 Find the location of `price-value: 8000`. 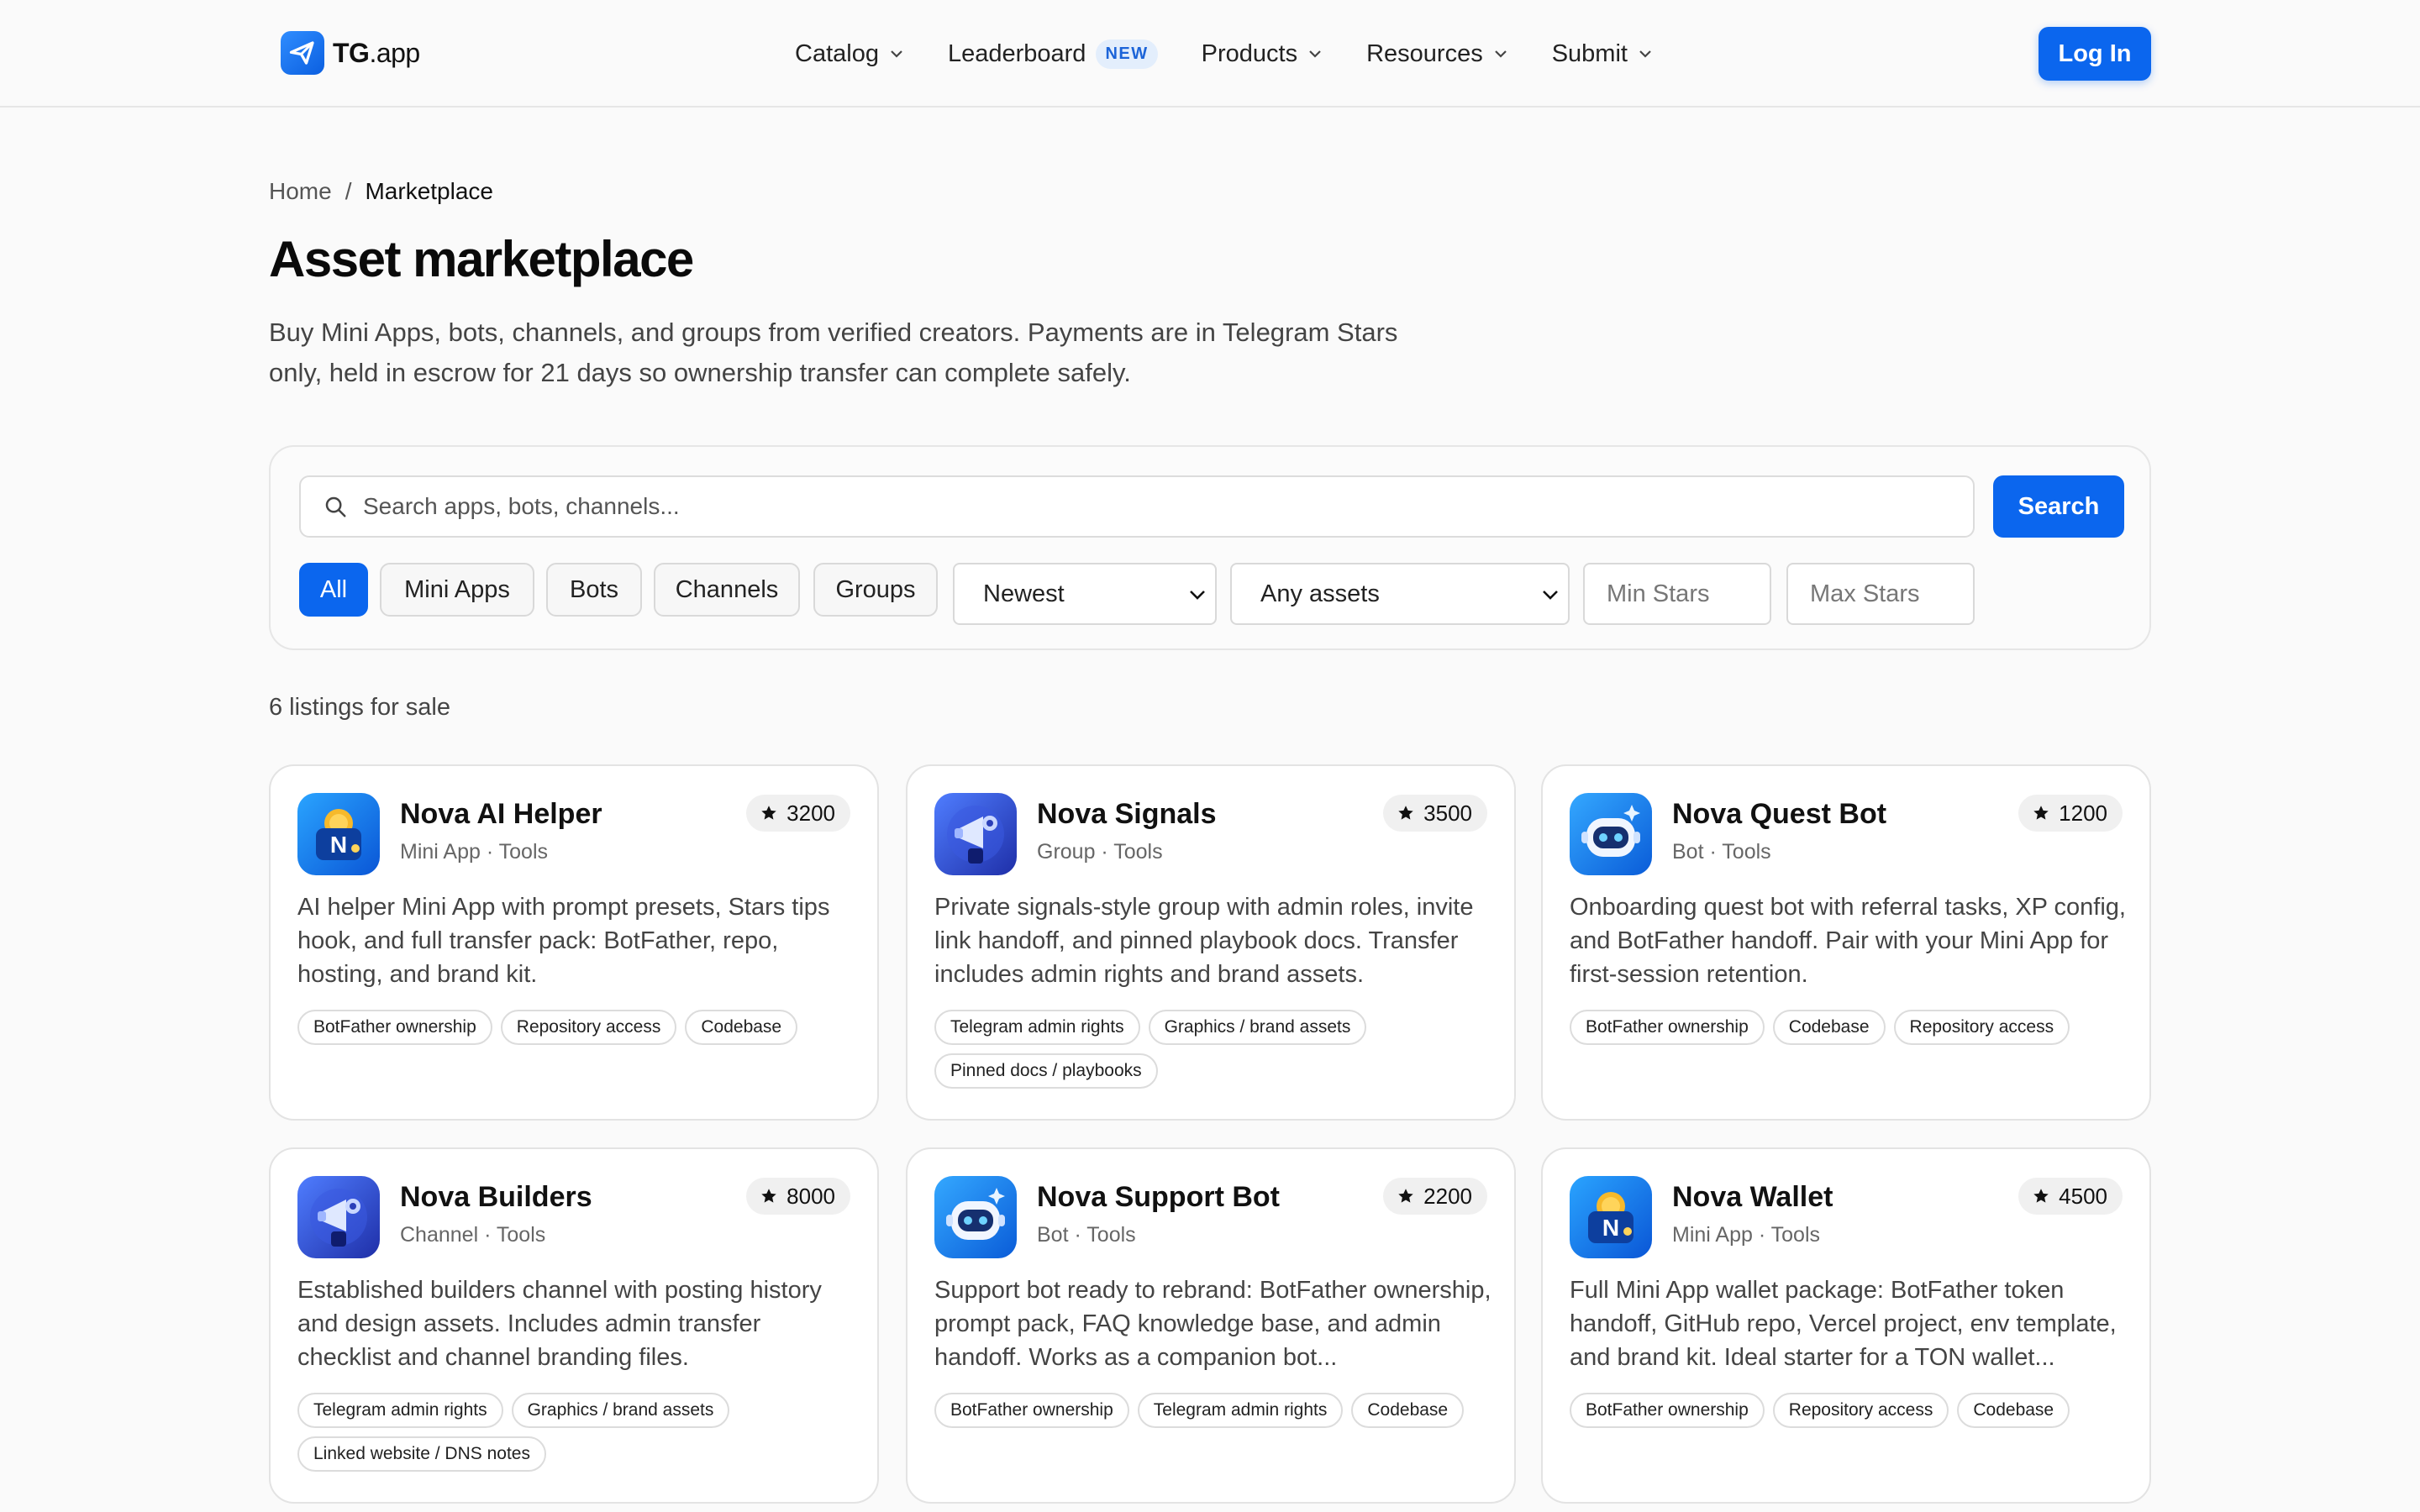

price-value: 8000 is located at coordinates (810, 1196).